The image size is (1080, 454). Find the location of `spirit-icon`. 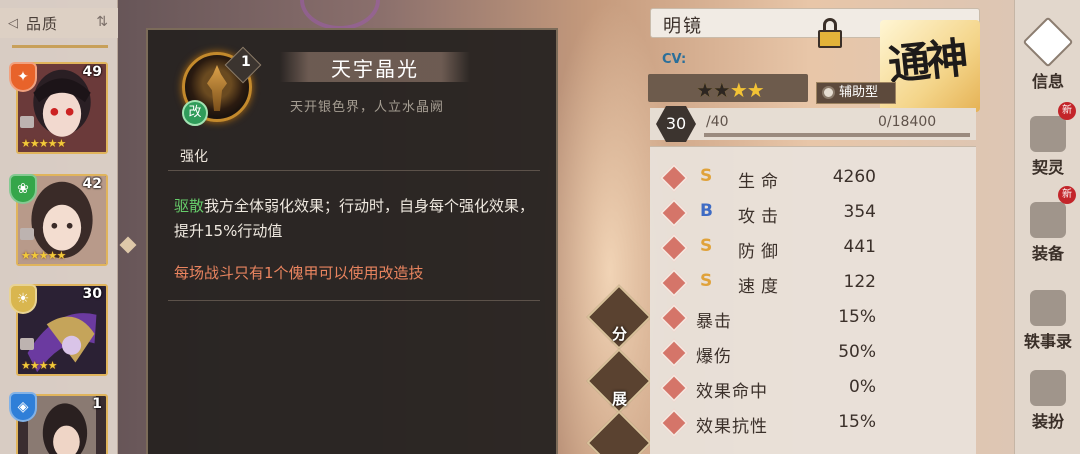

spirit-icon is located at coordinates (1048, 134).